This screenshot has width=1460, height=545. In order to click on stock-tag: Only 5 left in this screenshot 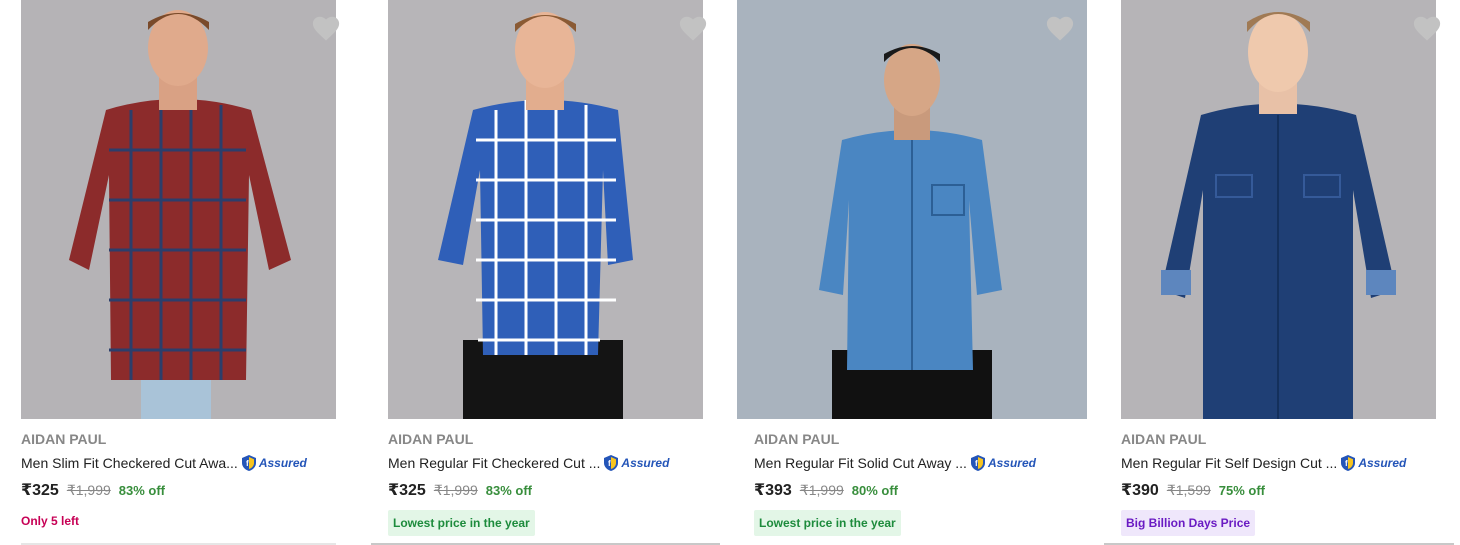, I will do `click(50, 521)`.